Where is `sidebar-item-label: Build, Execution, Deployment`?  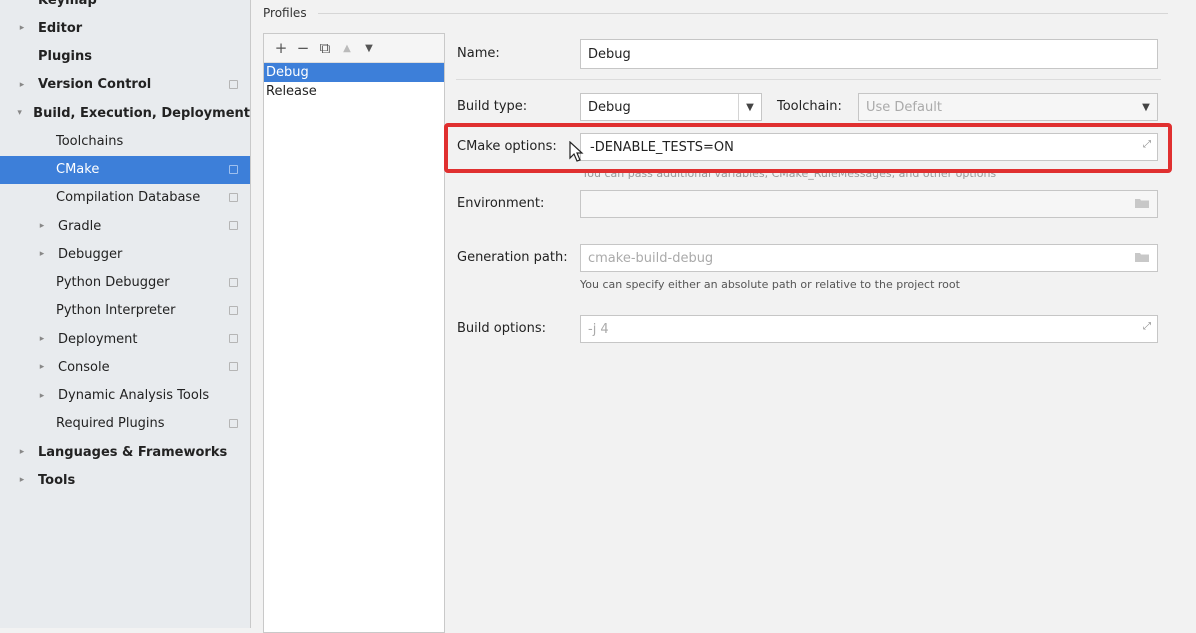 sidebar-item-label: Build, Execution, Deployment is located at coordinates (141, 113).